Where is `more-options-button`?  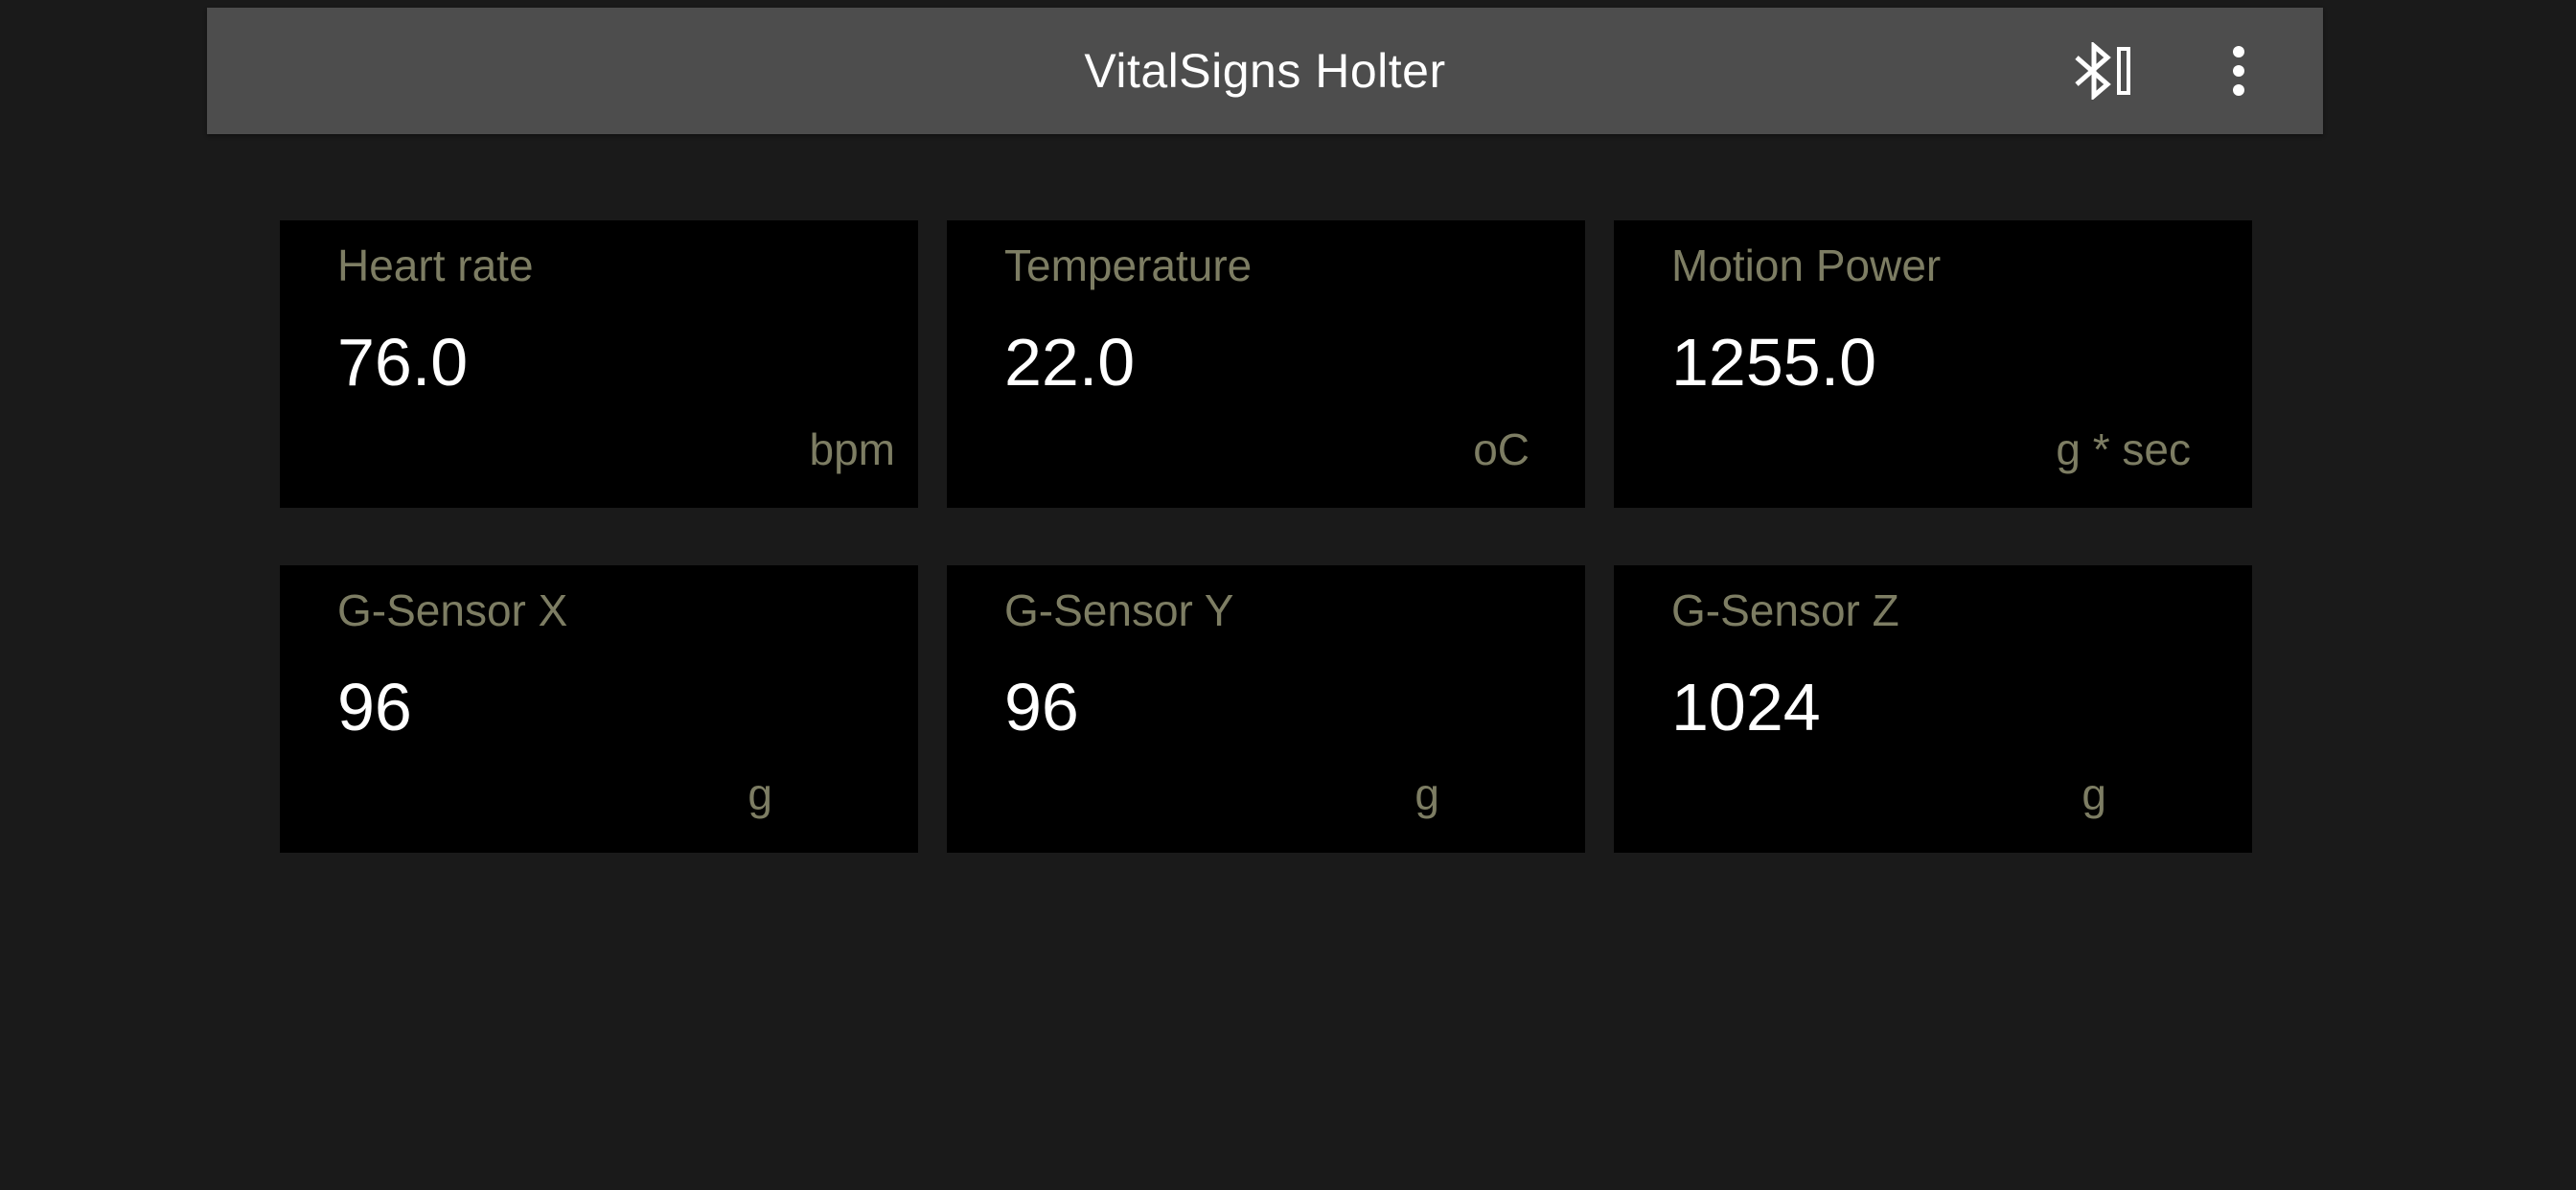 more-options-button is located at coordinates (2238, 70).